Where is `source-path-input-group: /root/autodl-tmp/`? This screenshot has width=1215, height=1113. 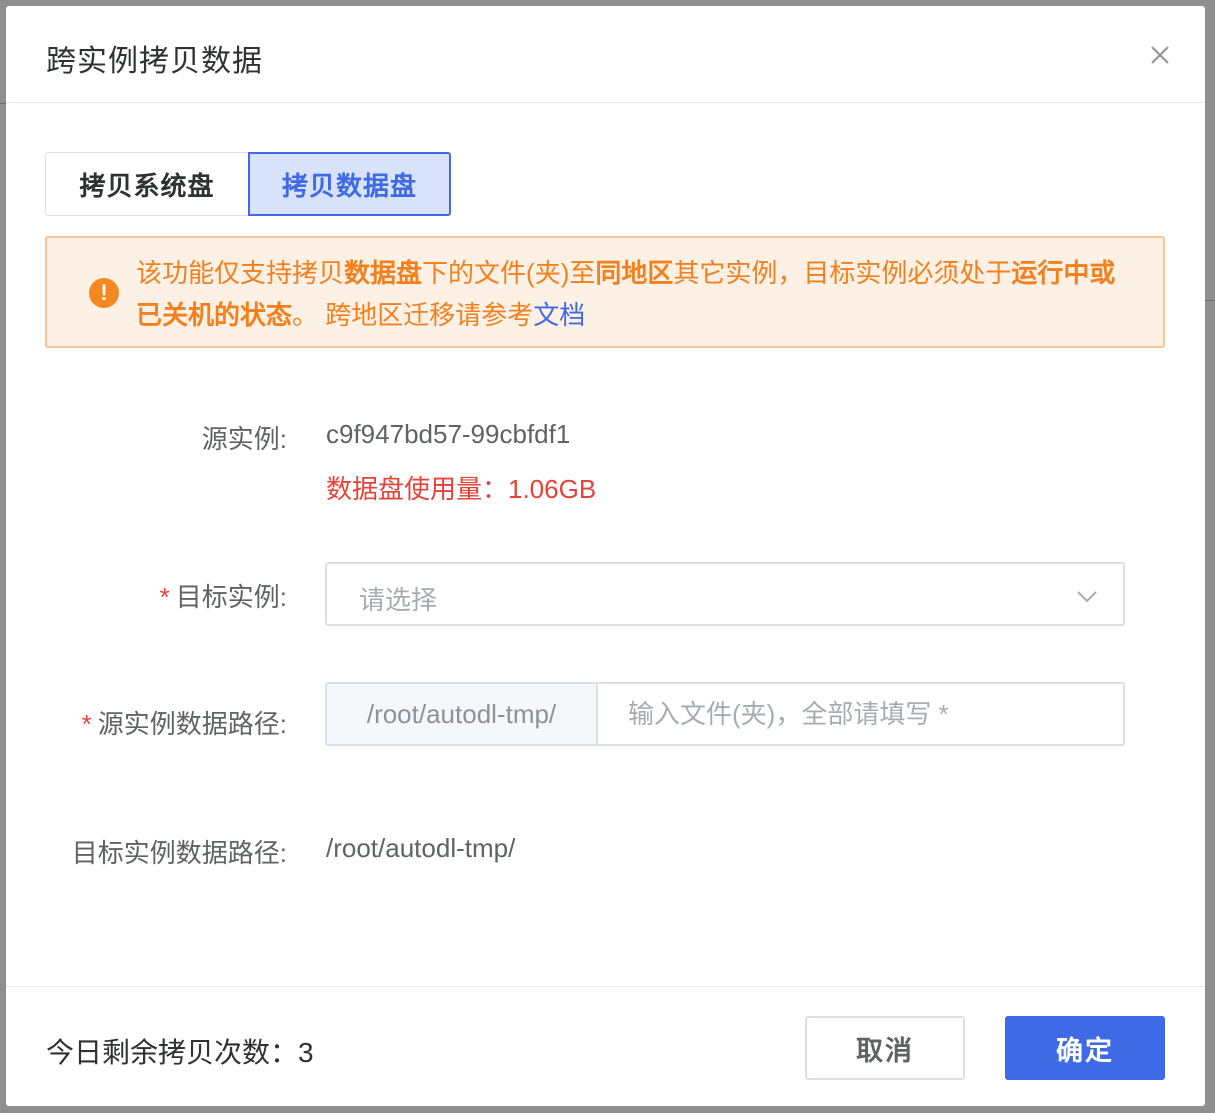
source-path-input-group: /root/autodl-tmp/ is located at coordinates (725, 714).